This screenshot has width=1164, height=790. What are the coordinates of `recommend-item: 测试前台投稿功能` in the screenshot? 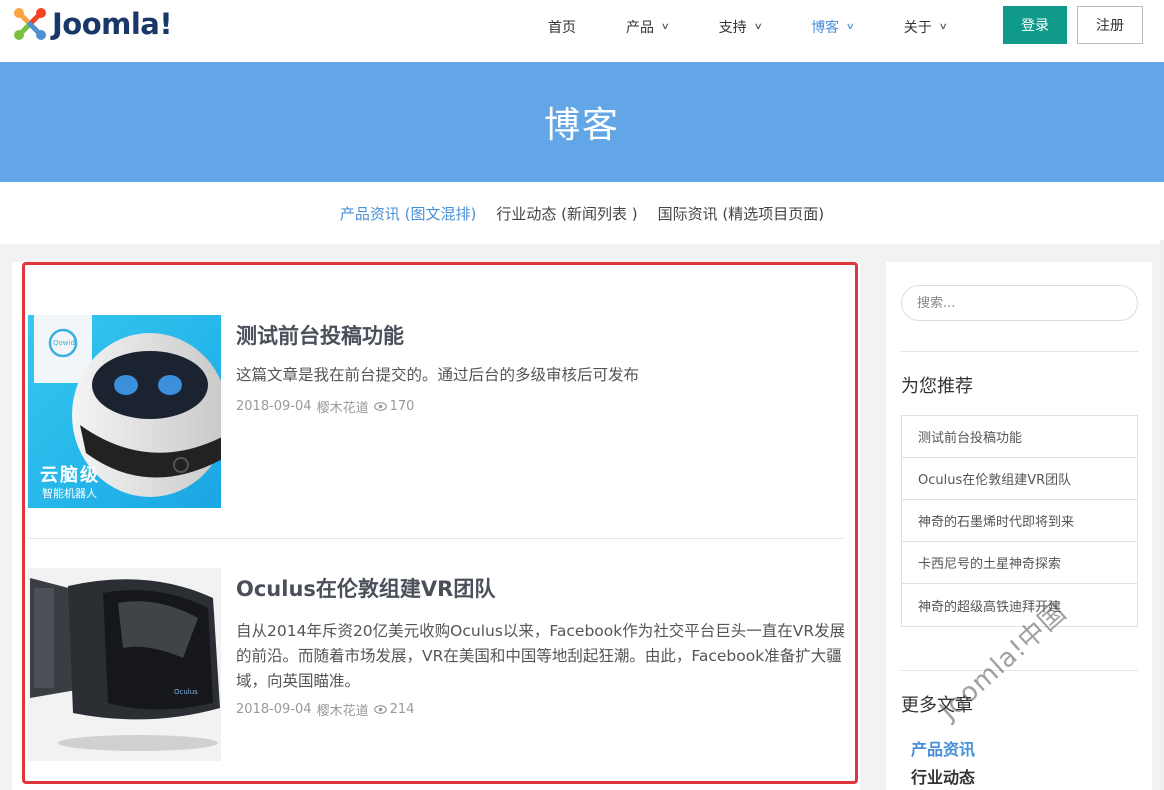 It's located at (1019, 437).